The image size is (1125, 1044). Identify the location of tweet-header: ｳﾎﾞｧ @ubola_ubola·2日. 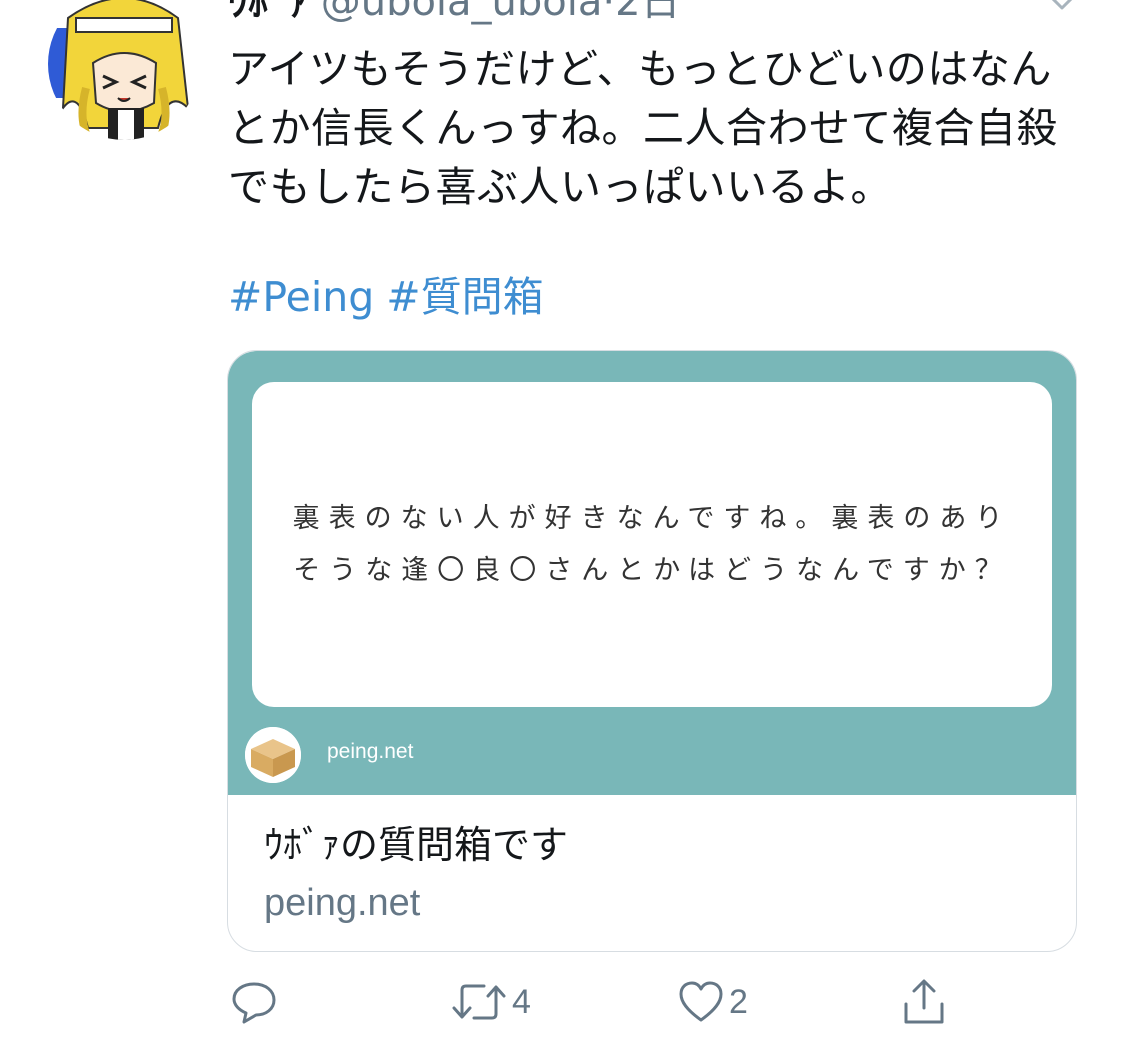
(454, 13).